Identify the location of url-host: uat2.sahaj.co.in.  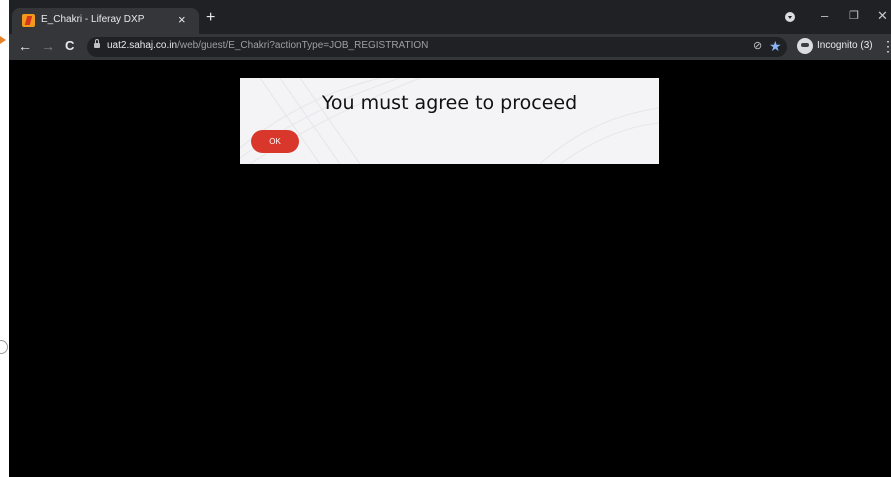
(142, 45).